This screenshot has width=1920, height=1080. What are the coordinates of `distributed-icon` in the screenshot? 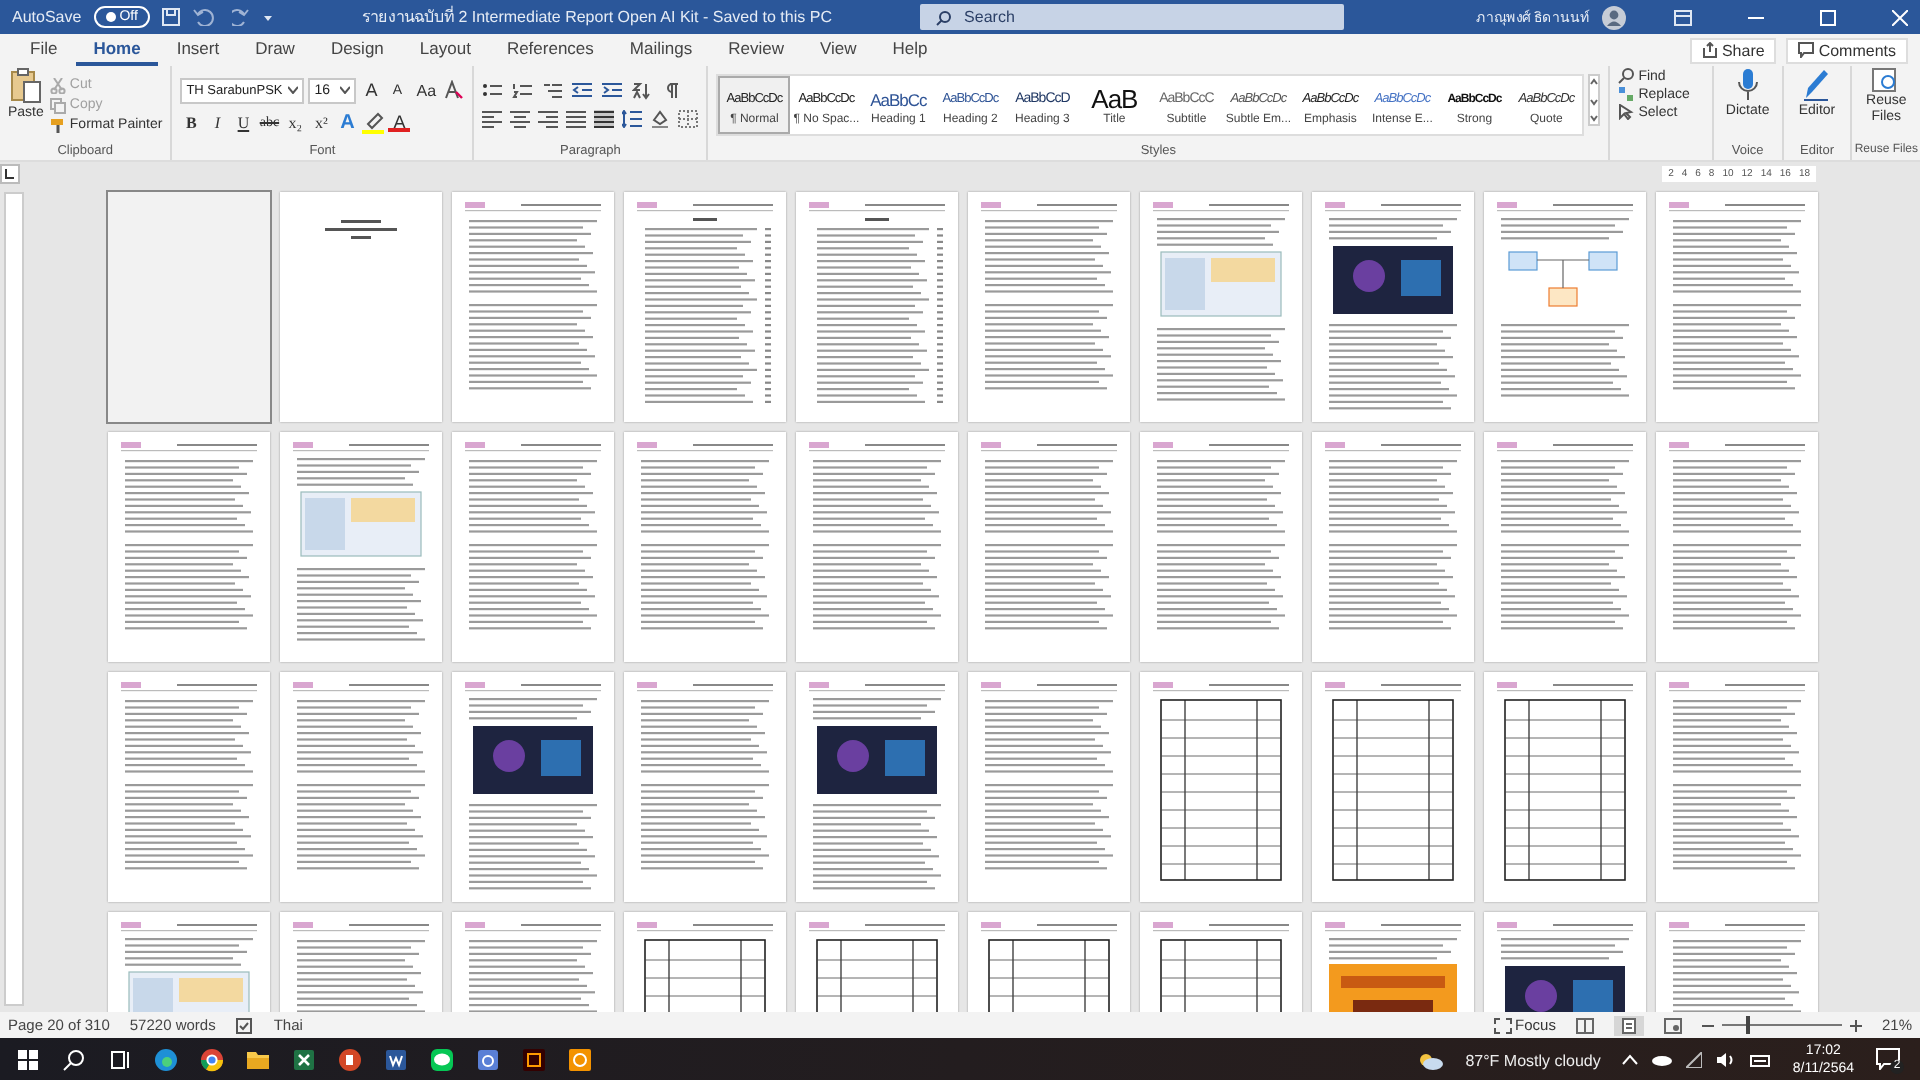 It's located at (604, 119).